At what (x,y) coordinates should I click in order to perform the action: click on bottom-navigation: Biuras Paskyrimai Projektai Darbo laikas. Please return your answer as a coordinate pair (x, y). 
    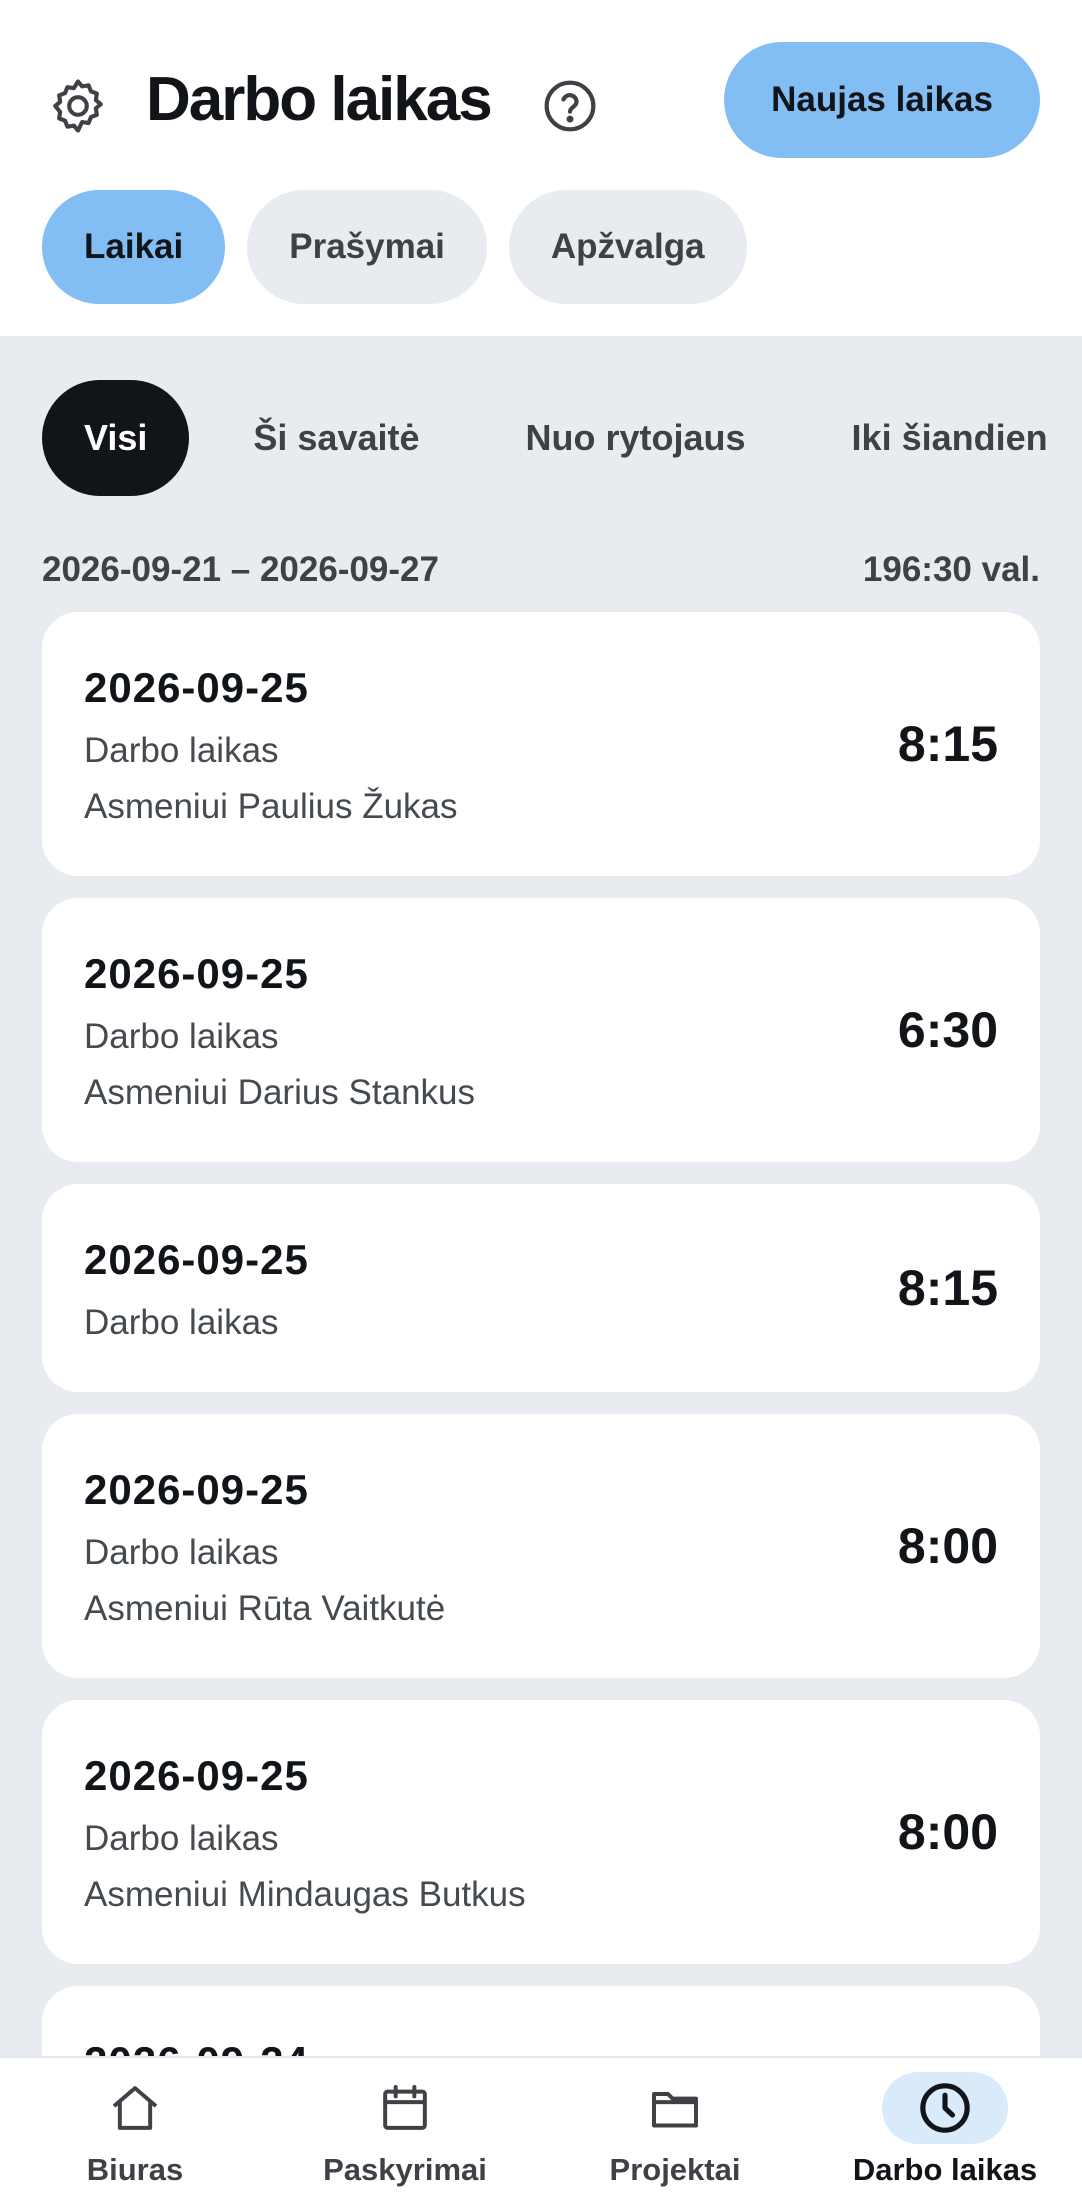
    Looking at the image, I should click on (541, 2129).